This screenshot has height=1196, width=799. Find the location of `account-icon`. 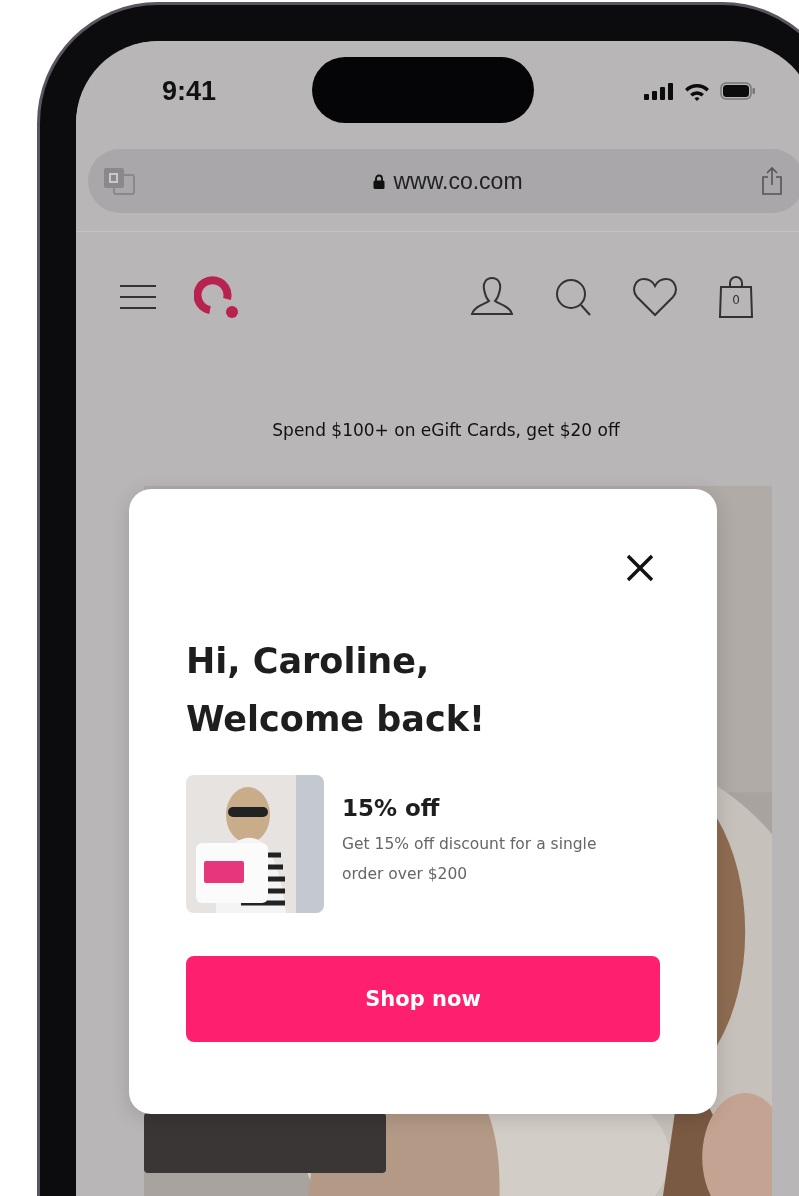

account-icon is located at coordinates (492, 297).